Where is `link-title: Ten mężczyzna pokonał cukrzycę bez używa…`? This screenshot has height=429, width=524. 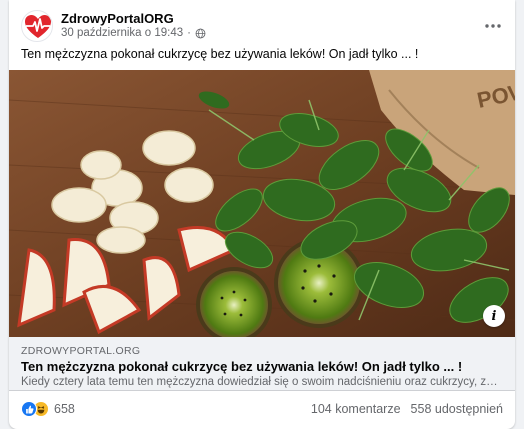
link-title: Ten mężczyzna pokonał cukrzycę bez używa… is located at coordinates (241, 366).